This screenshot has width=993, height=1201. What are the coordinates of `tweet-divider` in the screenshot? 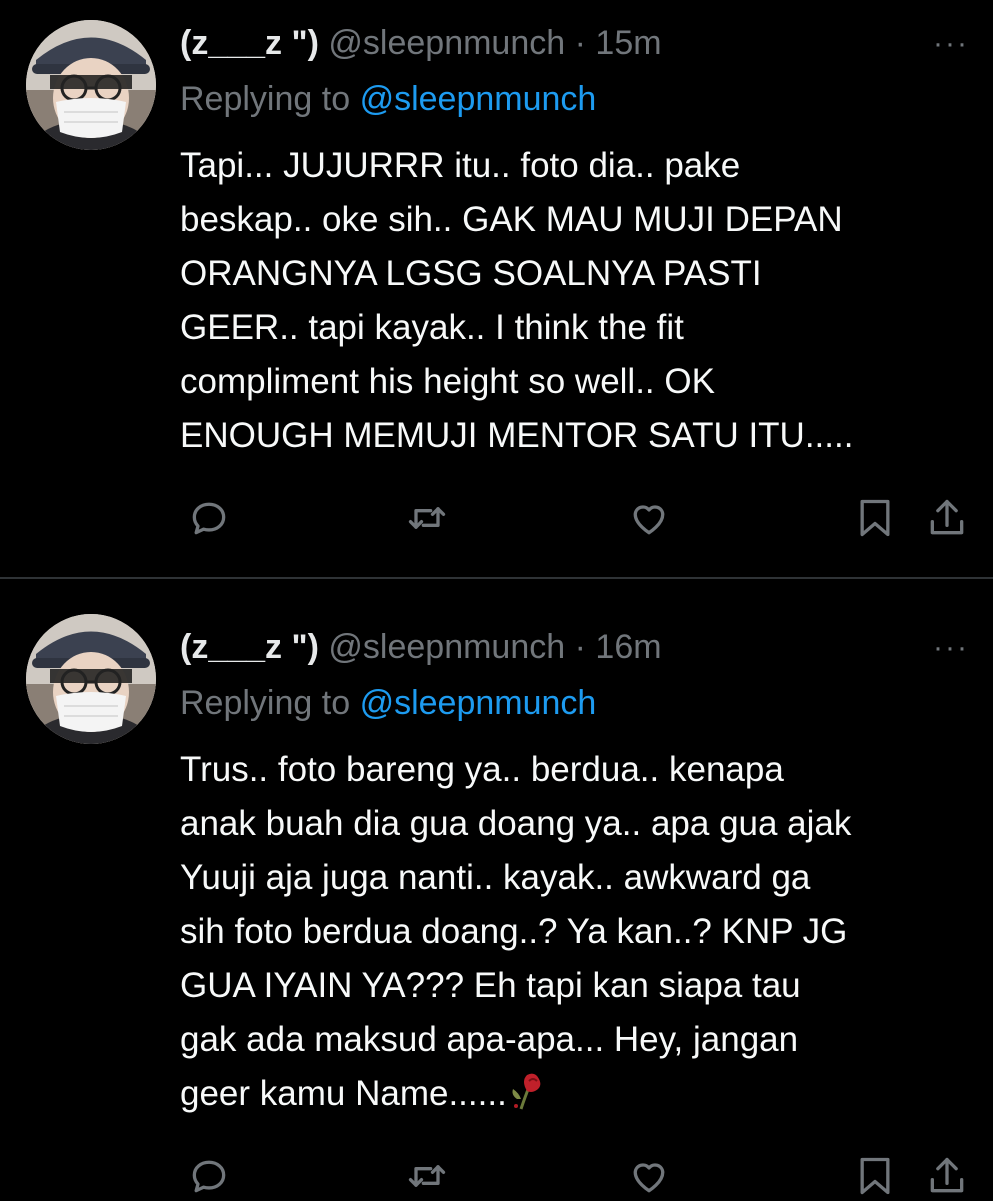 It's located at (496, 578).